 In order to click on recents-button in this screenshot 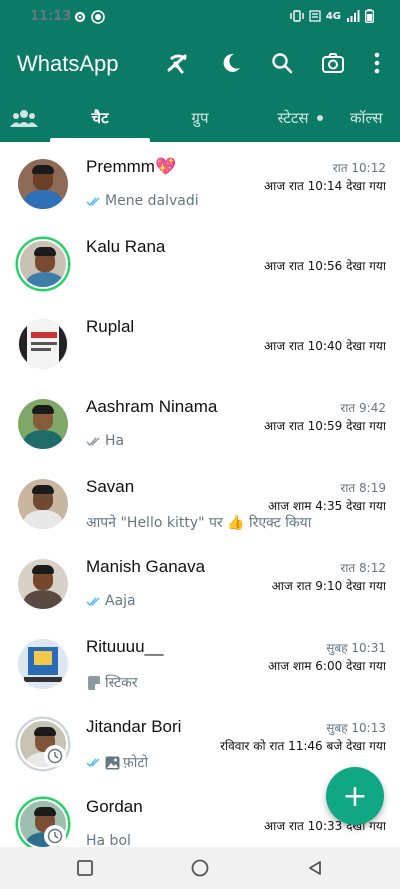, I will do `click(85, 868)`.